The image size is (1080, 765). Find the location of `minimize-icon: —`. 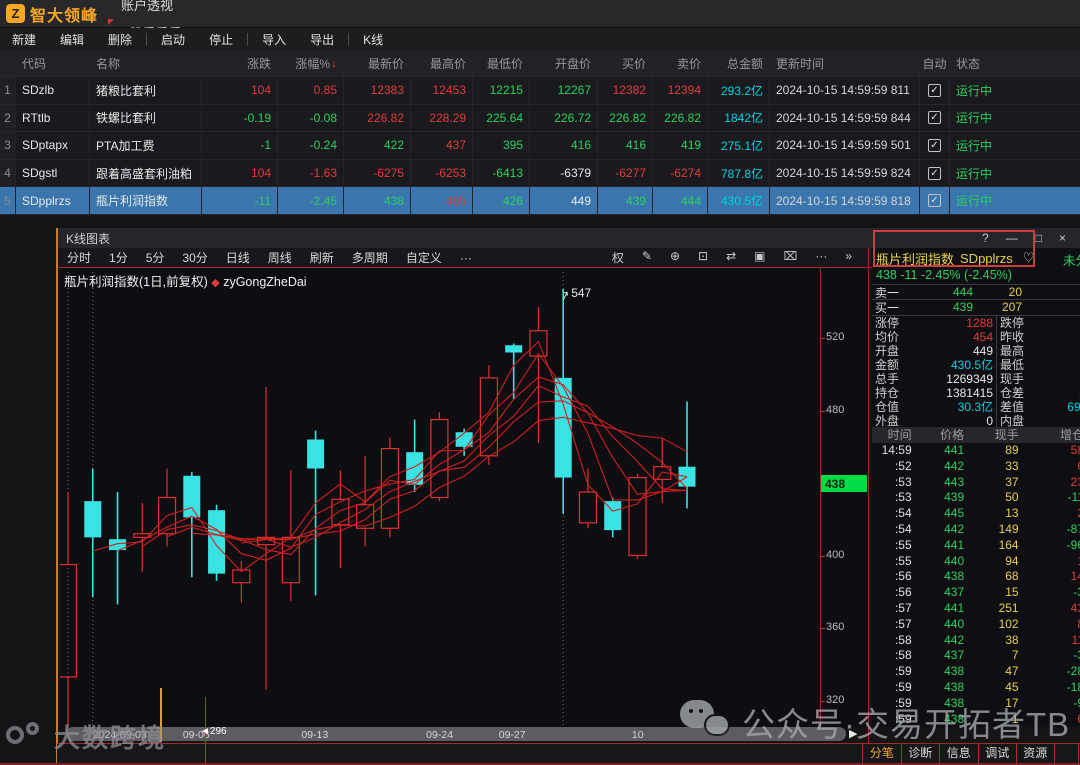

minimize-icon: — is located at coordinates (1012, 238).